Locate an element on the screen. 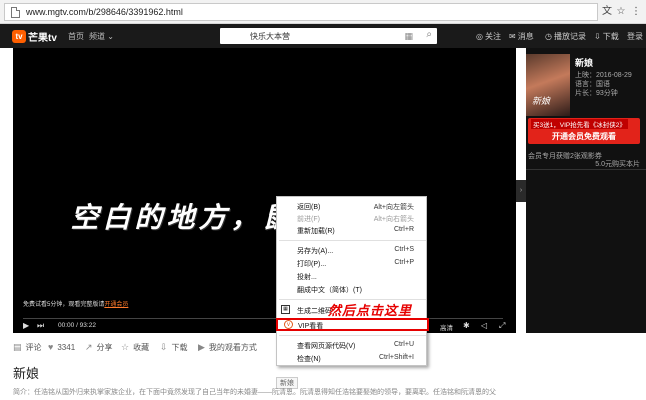 This screenshot has width=646, height=400. quality-selector: 高清 is located at coordinates (446, 327).